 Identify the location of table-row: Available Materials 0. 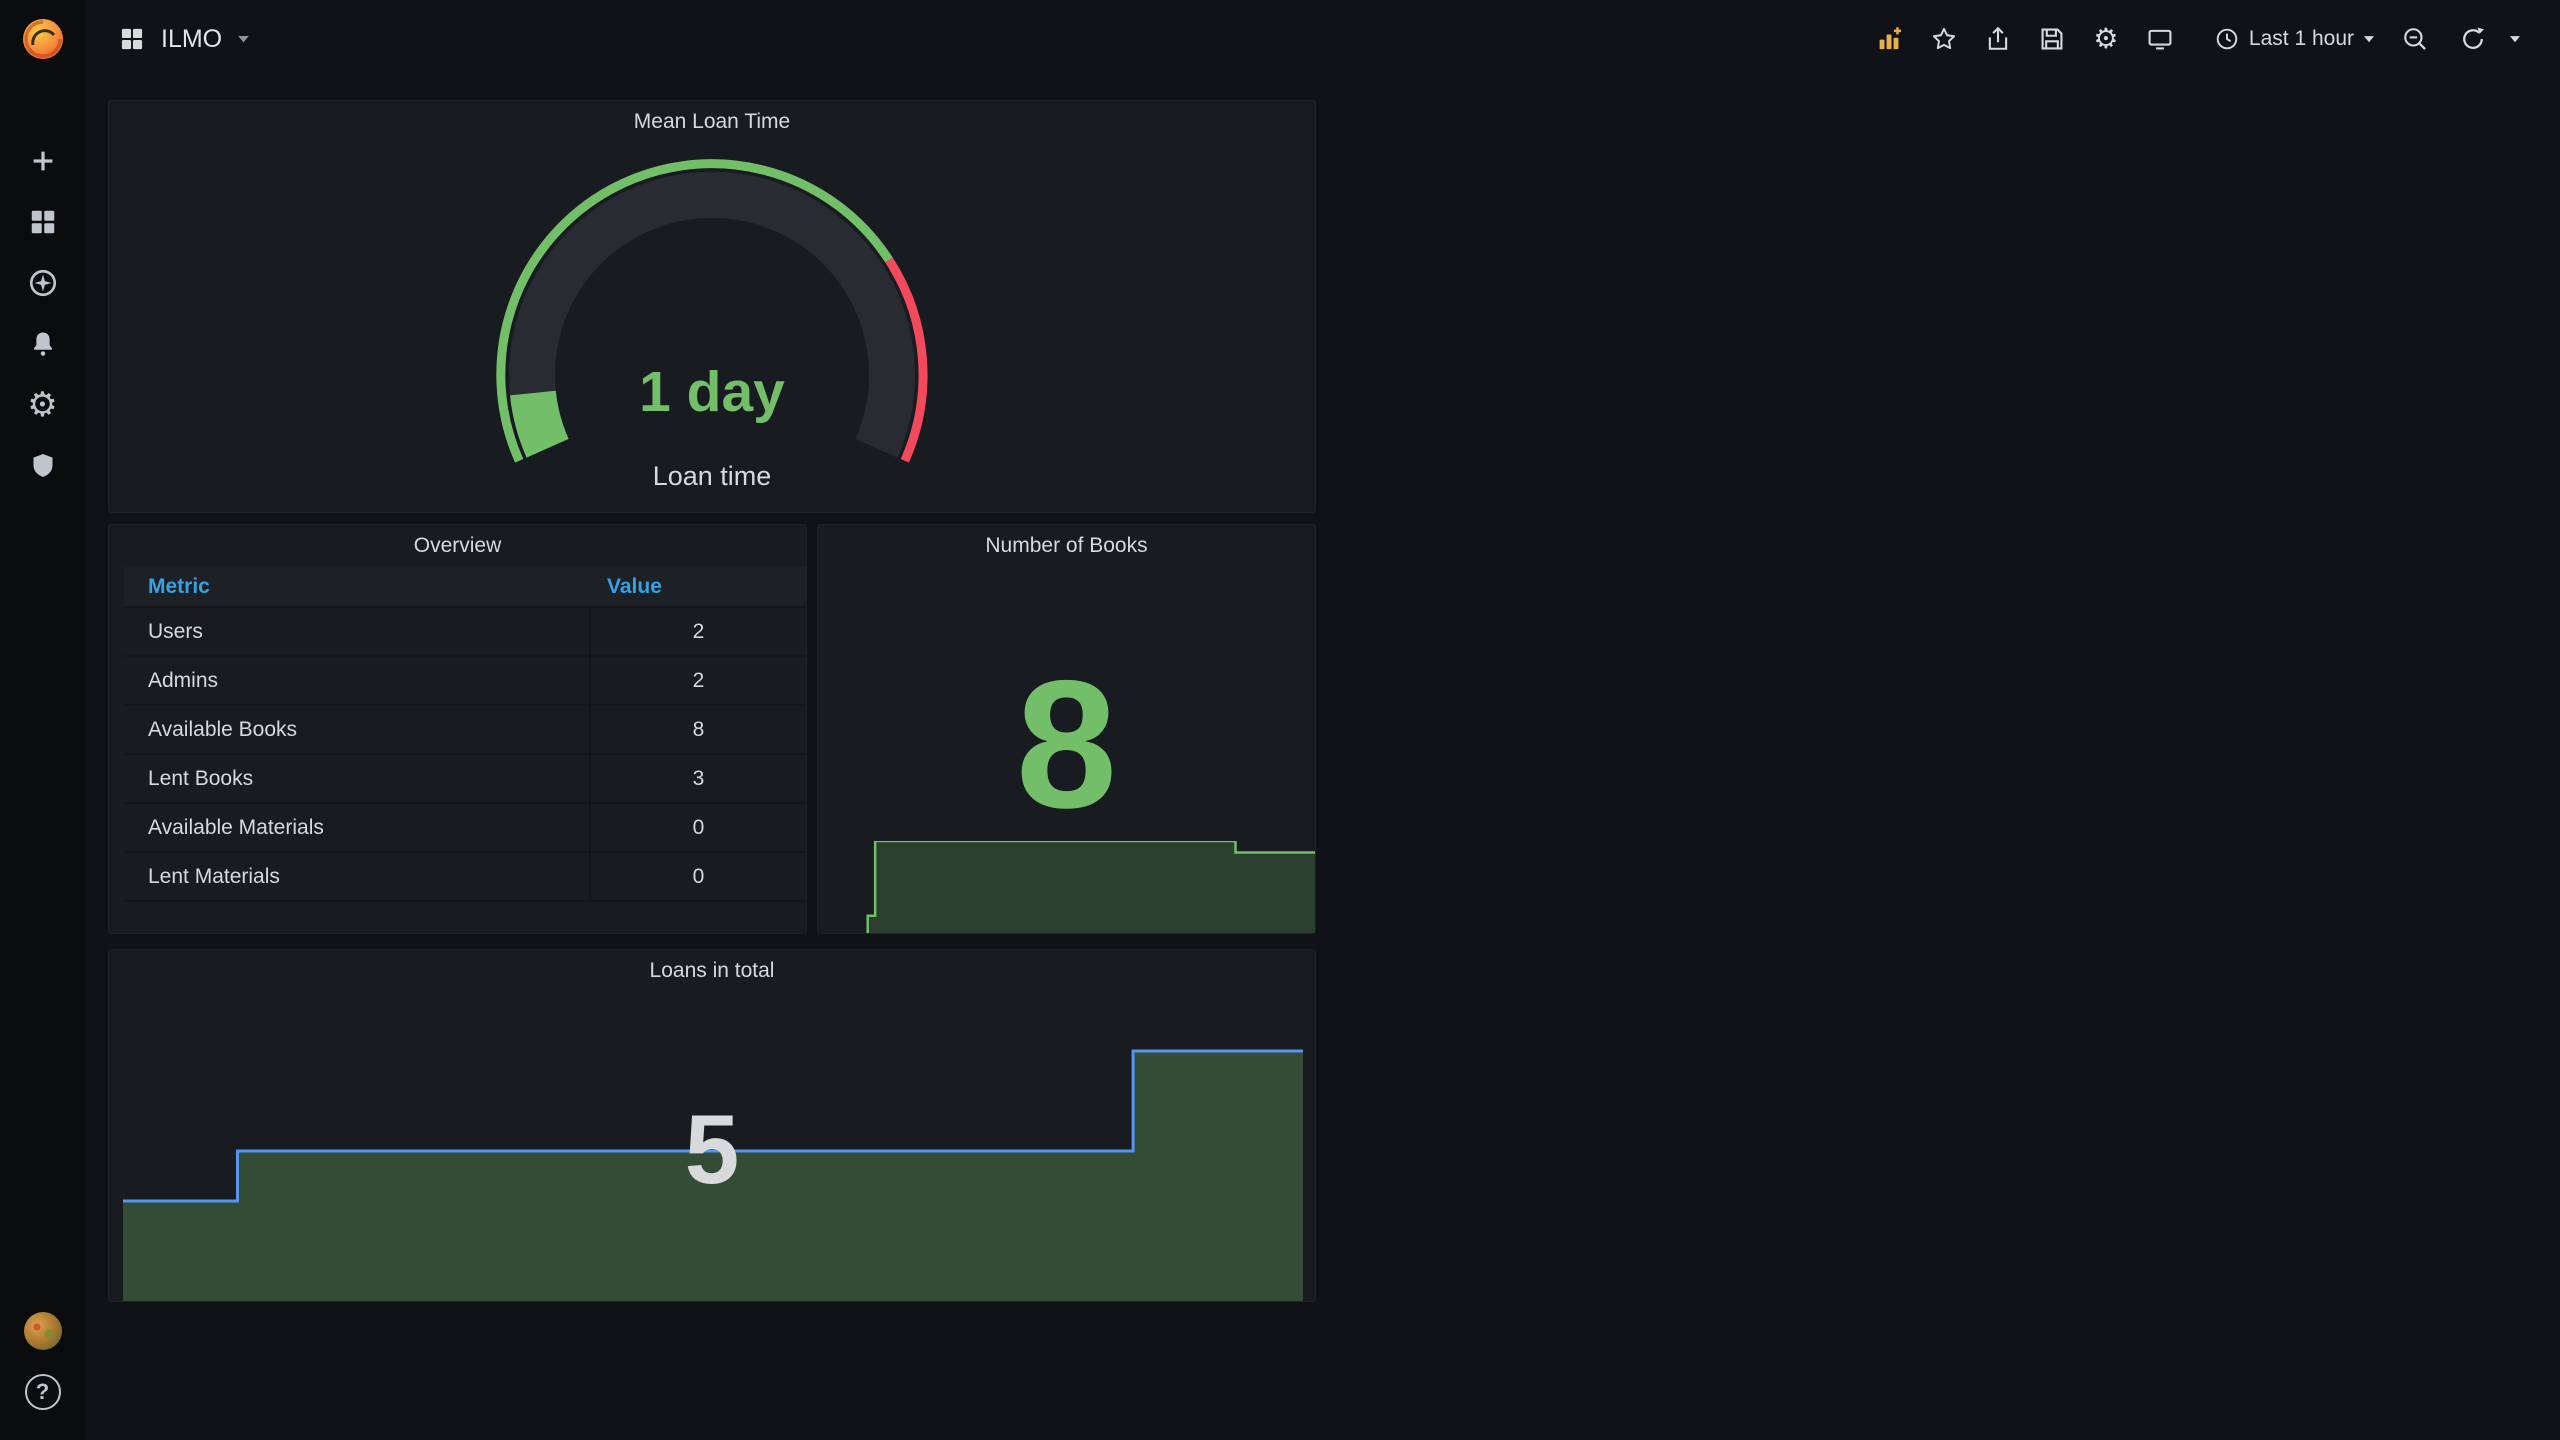
(465, 828).